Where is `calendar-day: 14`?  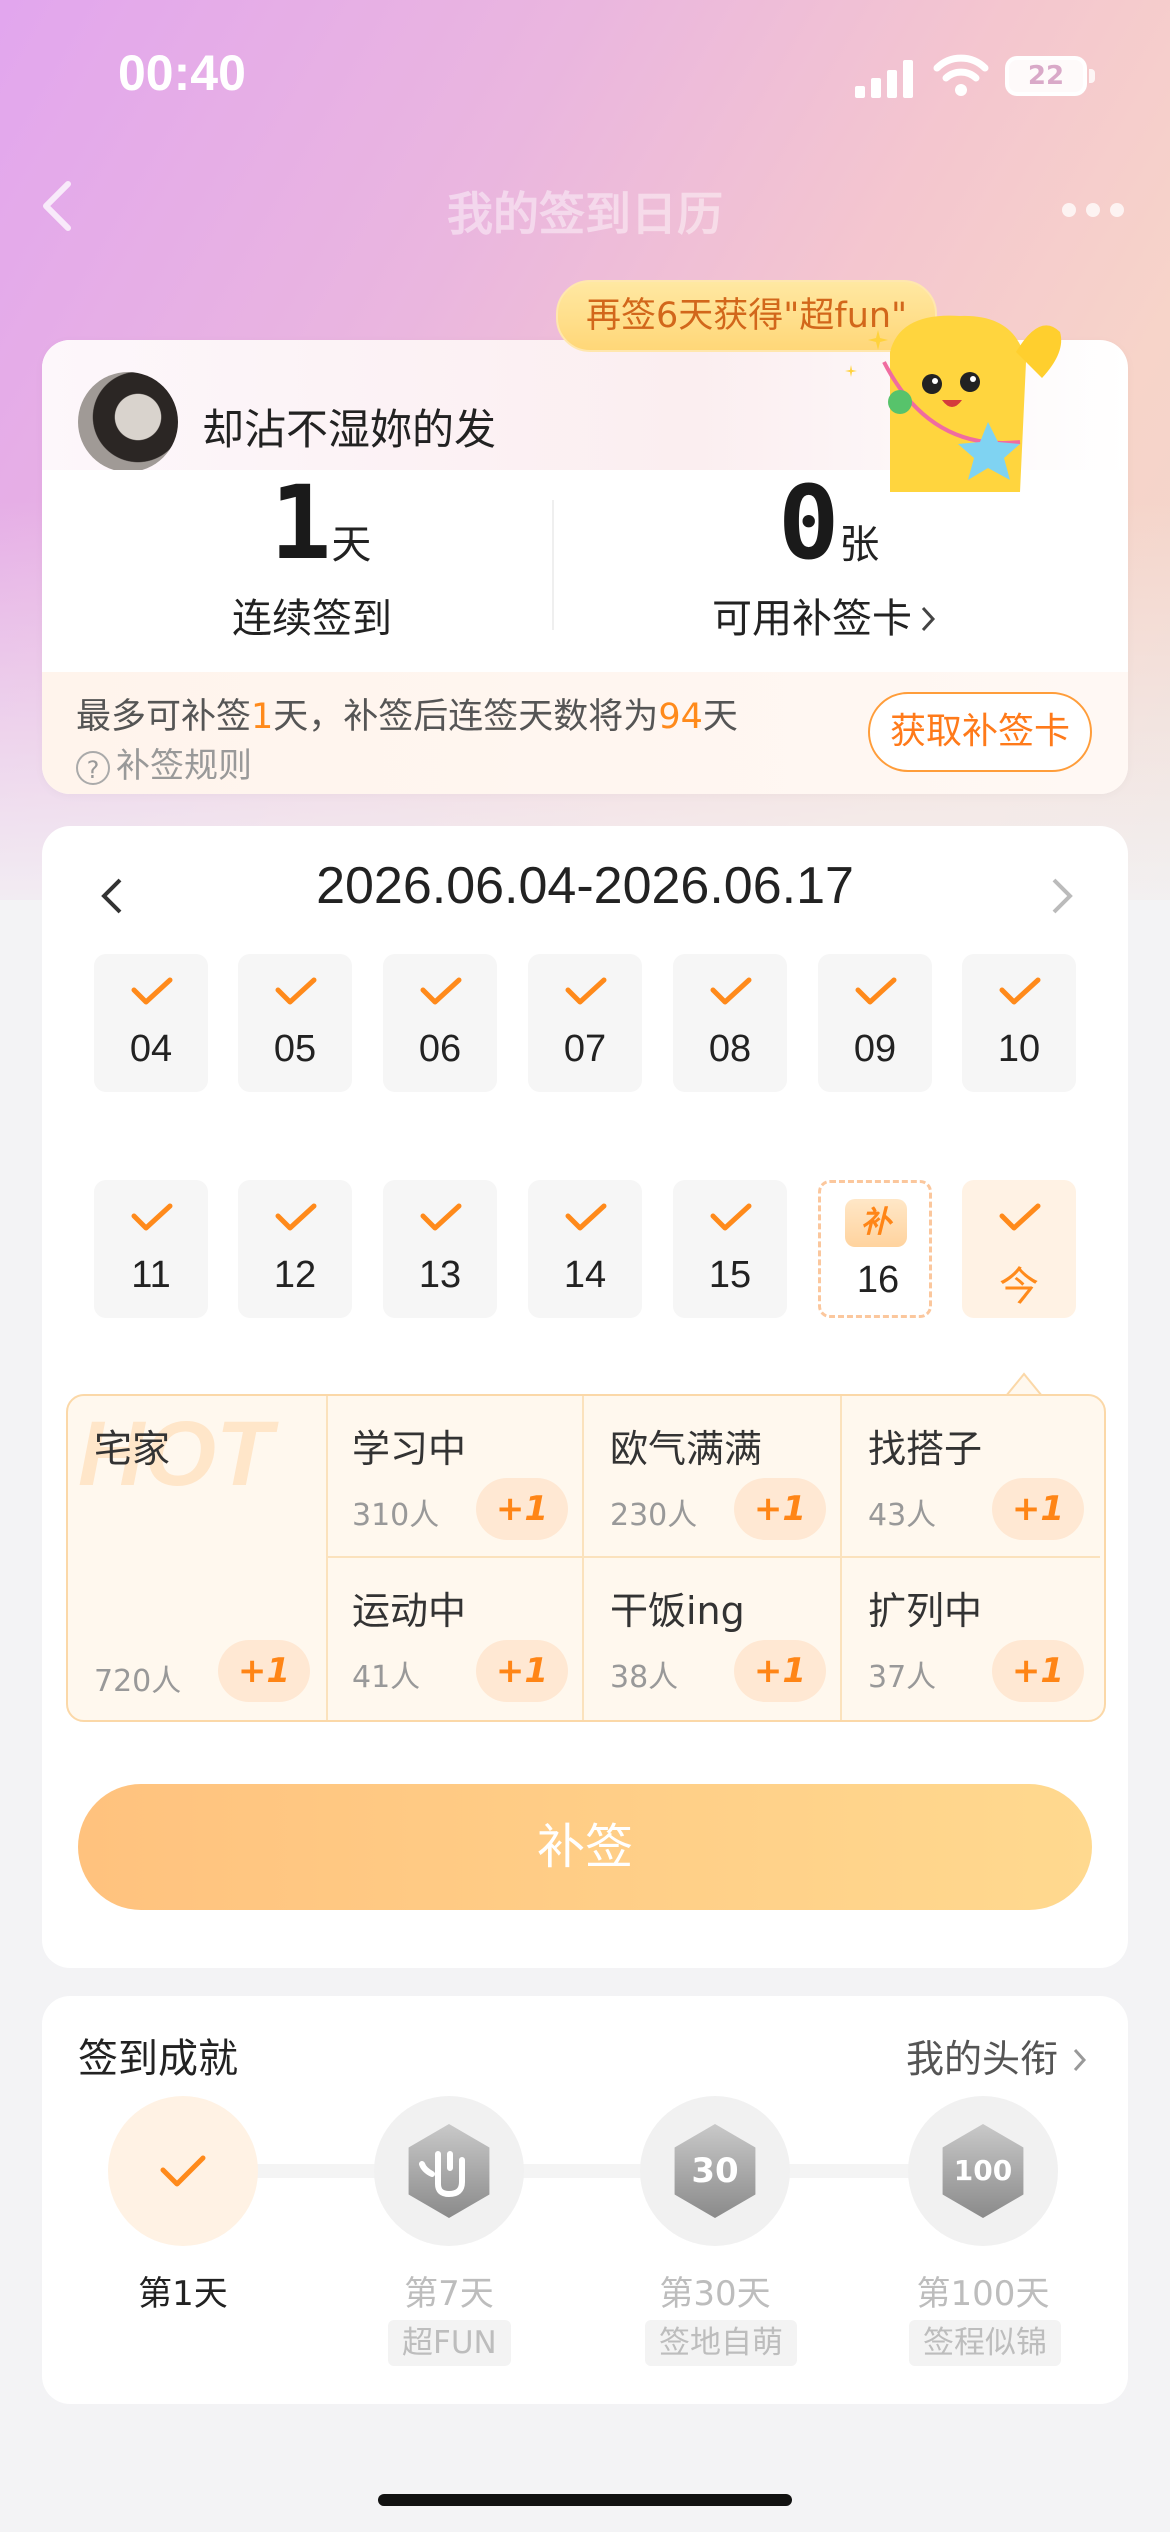
calendar-day: 14 is located at coordinates (585, 1249).